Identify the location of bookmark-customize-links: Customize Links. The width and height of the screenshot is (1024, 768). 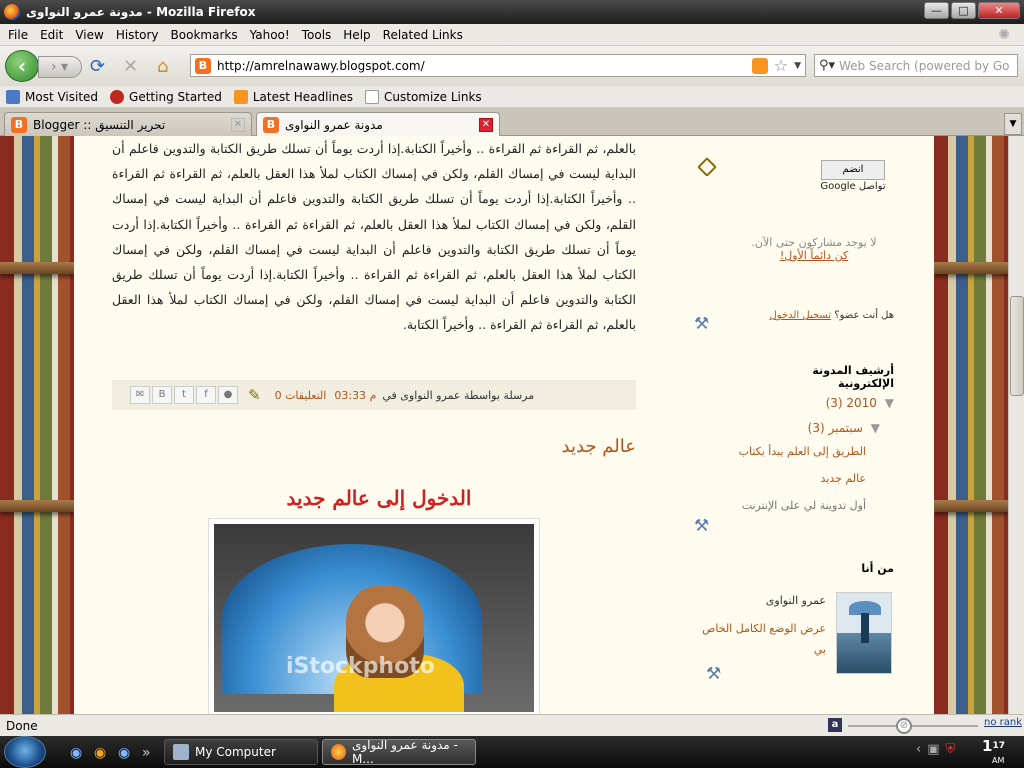
(423, 96).